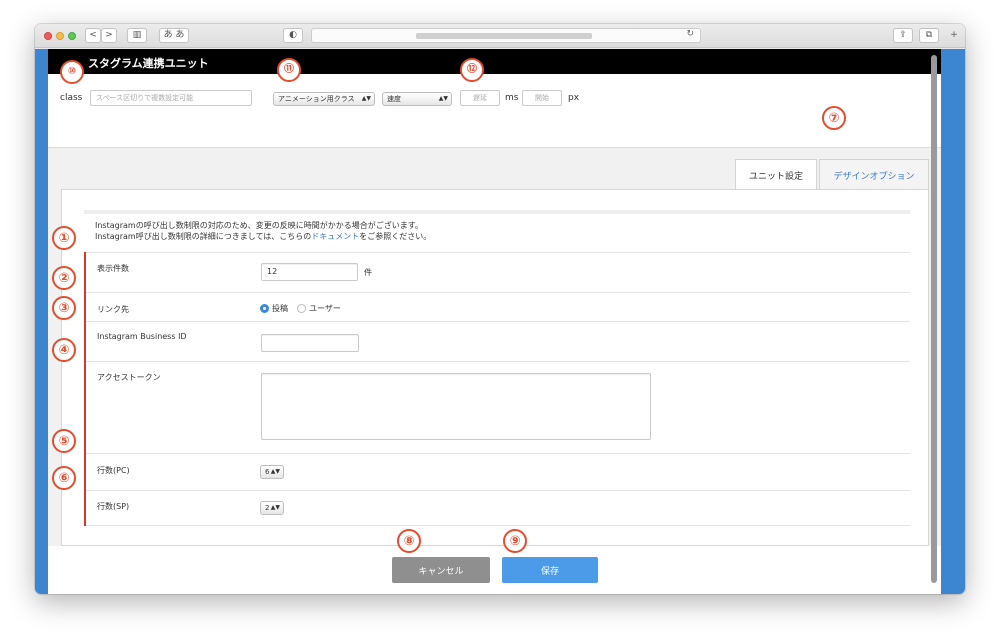 The image size is (1000, 637). I want to click on back-button: <, so click(93, 35).